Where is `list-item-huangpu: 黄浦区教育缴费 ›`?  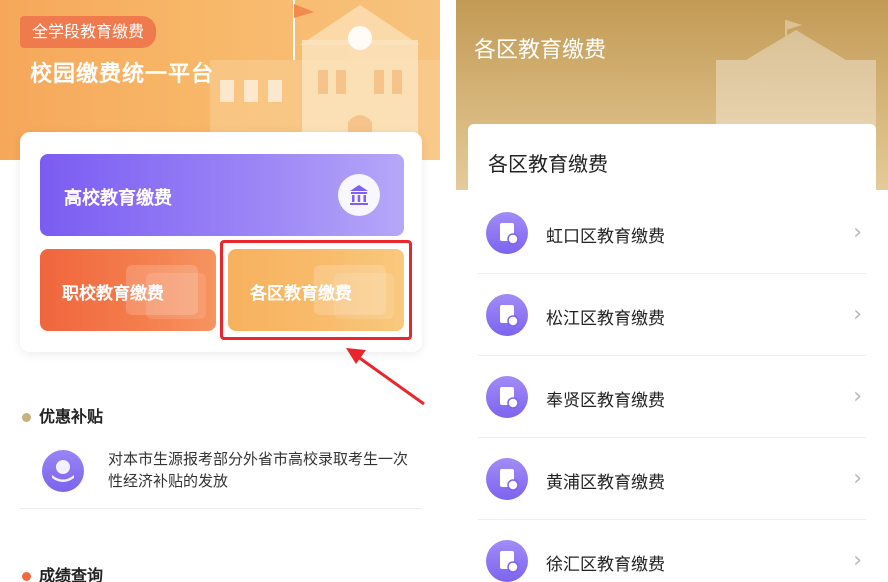
list-item-huangpu: 黄浦区教育缴费 › is located at coordinates (672, 479).